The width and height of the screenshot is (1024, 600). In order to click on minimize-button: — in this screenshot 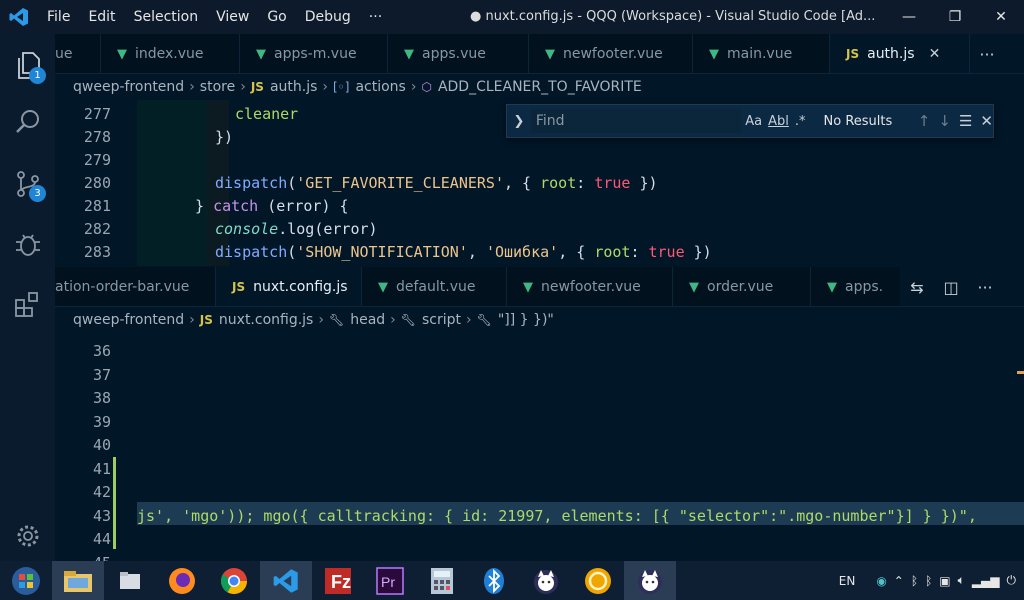, I will do `click(909, 17)`.